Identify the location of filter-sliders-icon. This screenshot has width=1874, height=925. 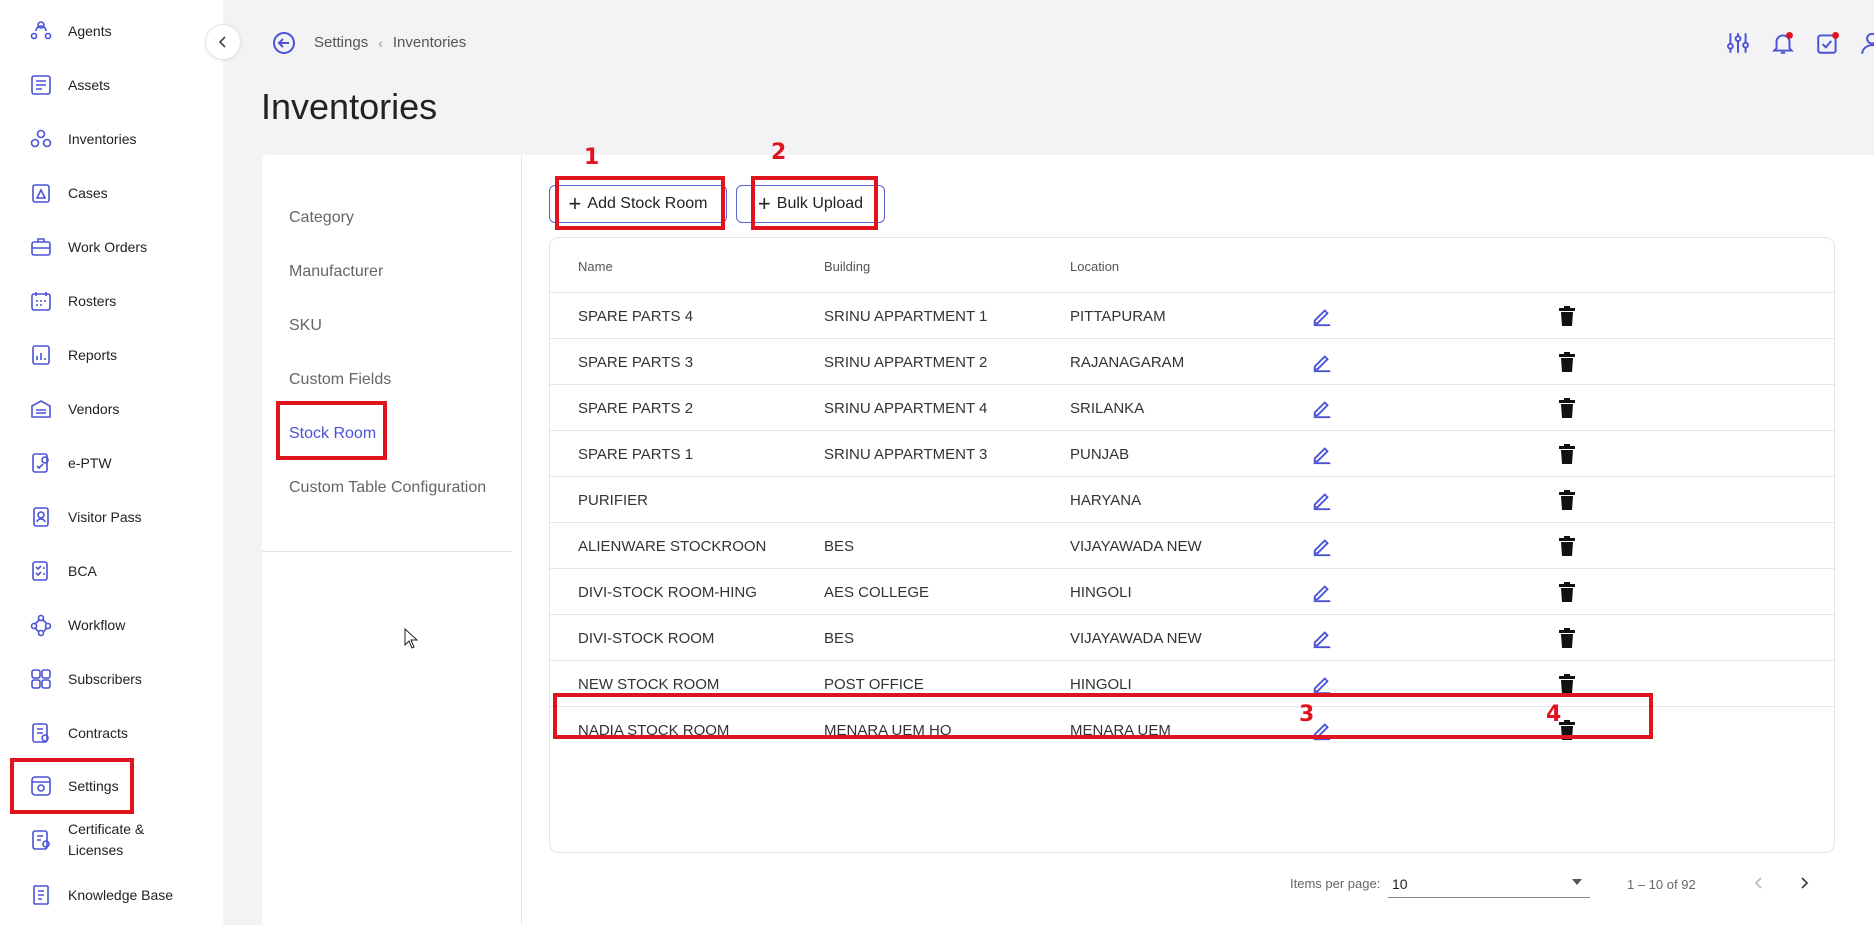
(1738, 43).